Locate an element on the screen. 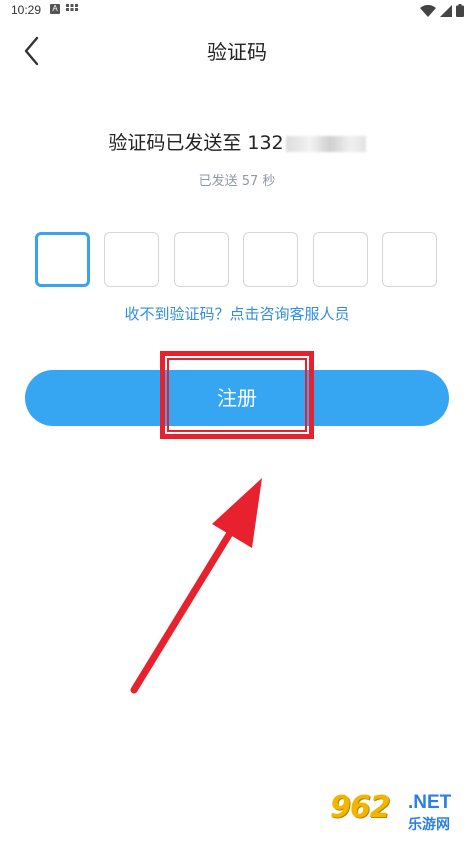 This screenshot has height=842, width=474. notification-grid-icon is located at coordinates (72, 7).